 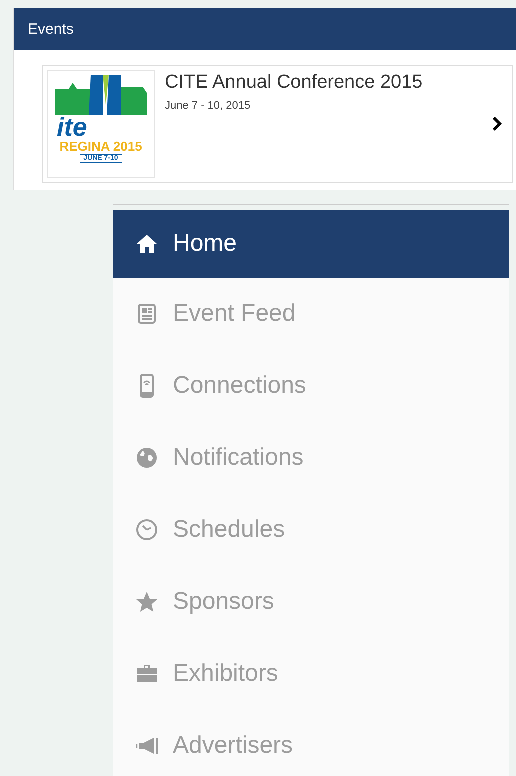 I want to click on star-icon, so click(x=147, y=602).